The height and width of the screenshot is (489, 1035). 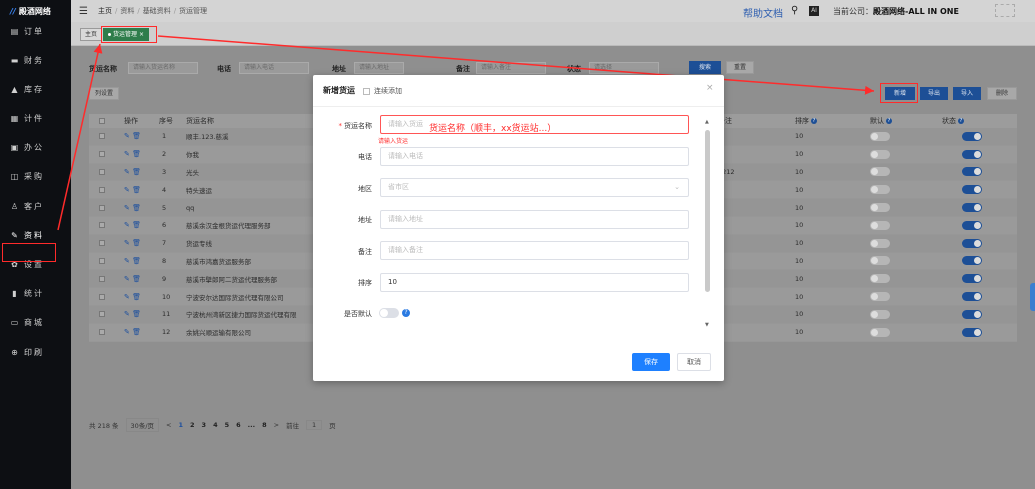 What do you see at coordinates (493, 129) in the screenshot?
I see `annotation-text: 货运名称（顺丰，xx货运站...）` at bounding box center [493, 129].